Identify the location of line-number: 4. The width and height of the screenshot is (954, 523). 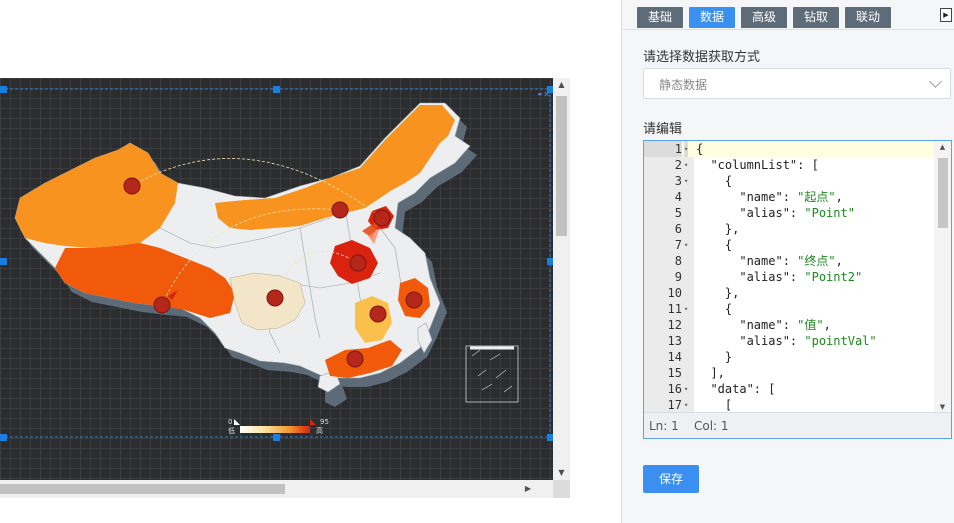
(678, 197).